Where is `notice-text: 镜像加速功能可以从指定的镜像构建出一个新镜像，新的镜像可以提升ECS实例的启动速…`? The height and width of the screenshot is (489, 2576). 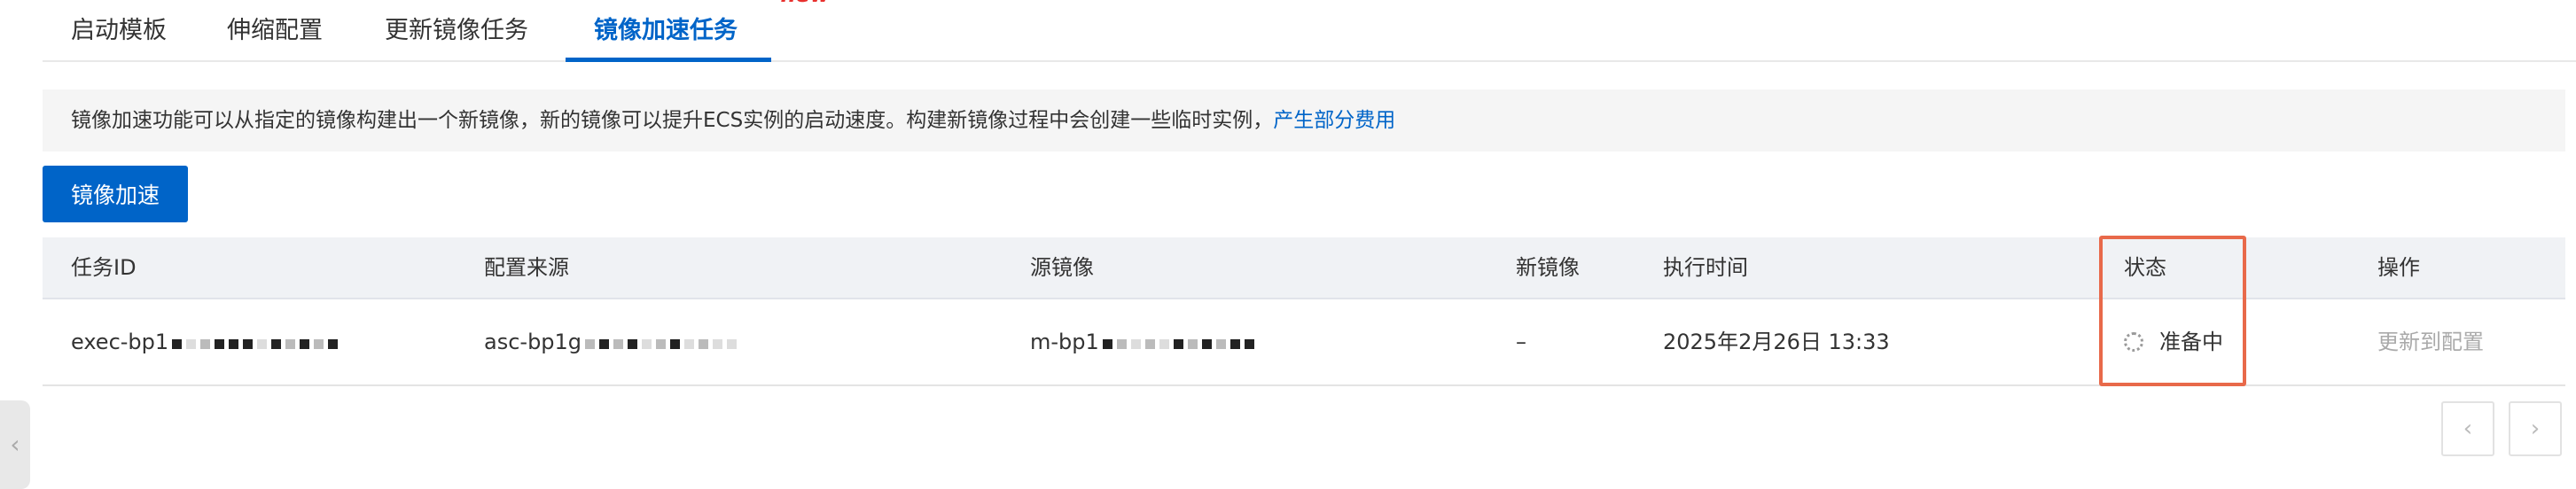
notice-text: 镜像加速功能可以从指定的镜像构建出一个新镜像，新的镜像可以提升ECS实例的启动速… is located at coordinates (672, 120).